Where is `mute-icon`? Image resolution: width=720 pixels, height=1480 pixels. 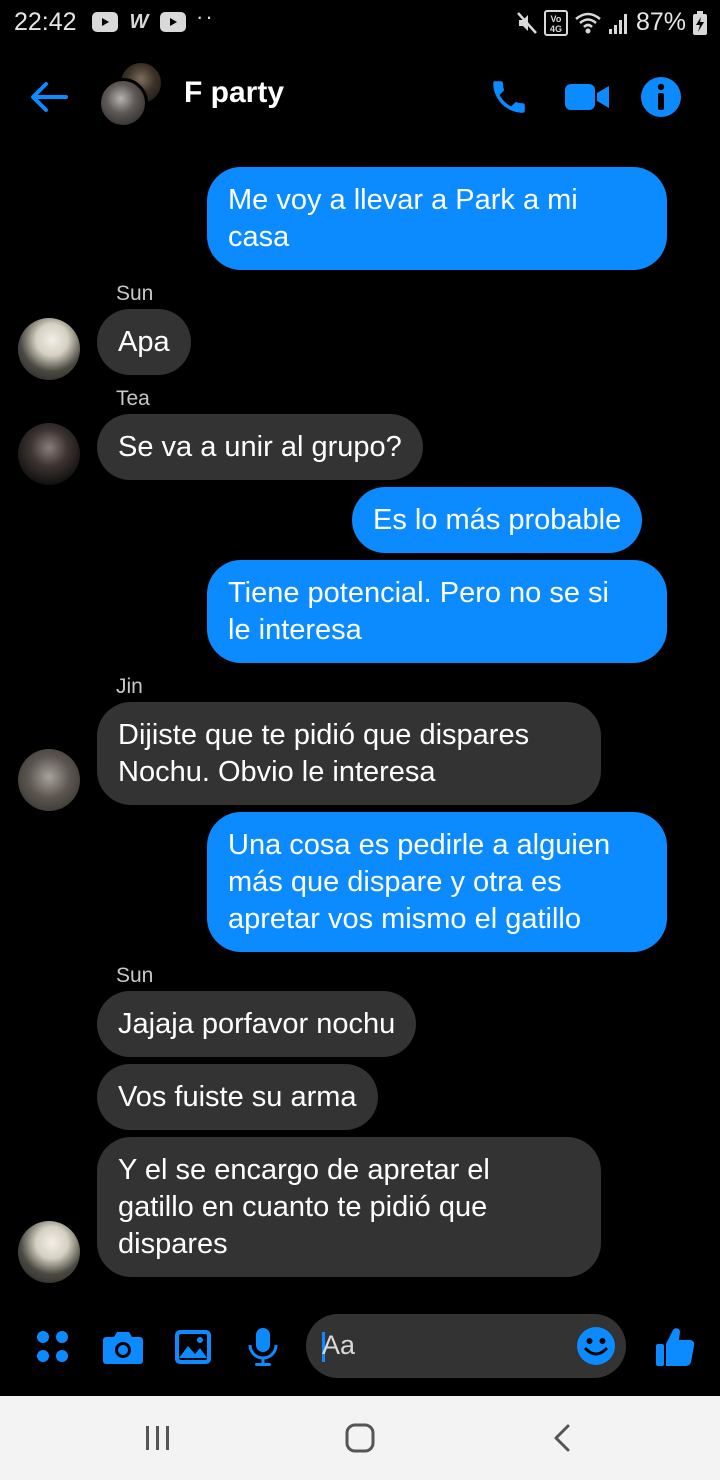 mute-icon is located at coordinates (527, 22).